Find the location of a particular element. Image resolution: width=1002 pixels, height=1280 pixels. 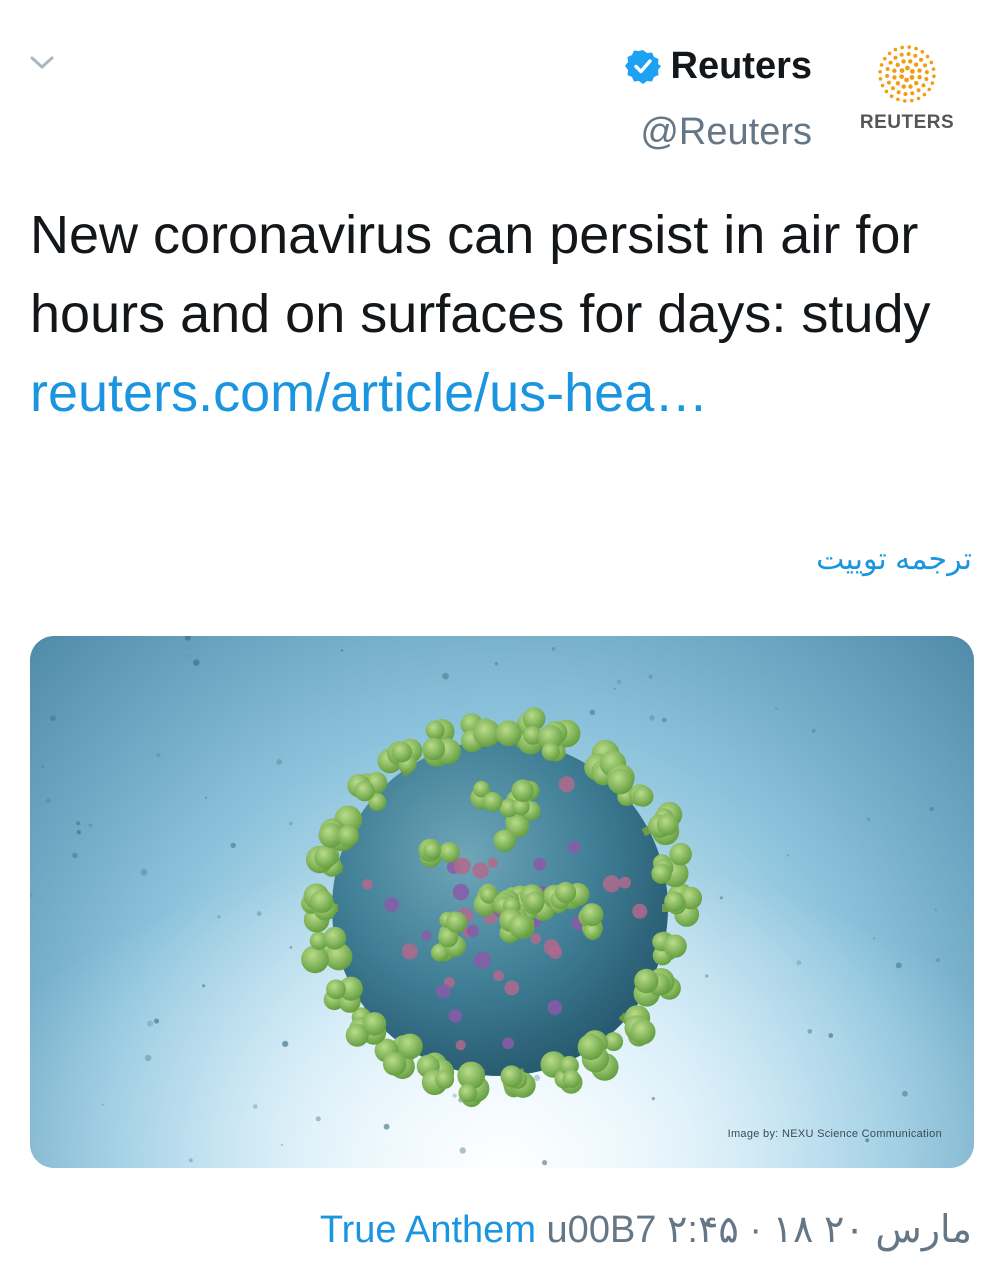

reuters-logo-icon is located at coordinates (907, 74).